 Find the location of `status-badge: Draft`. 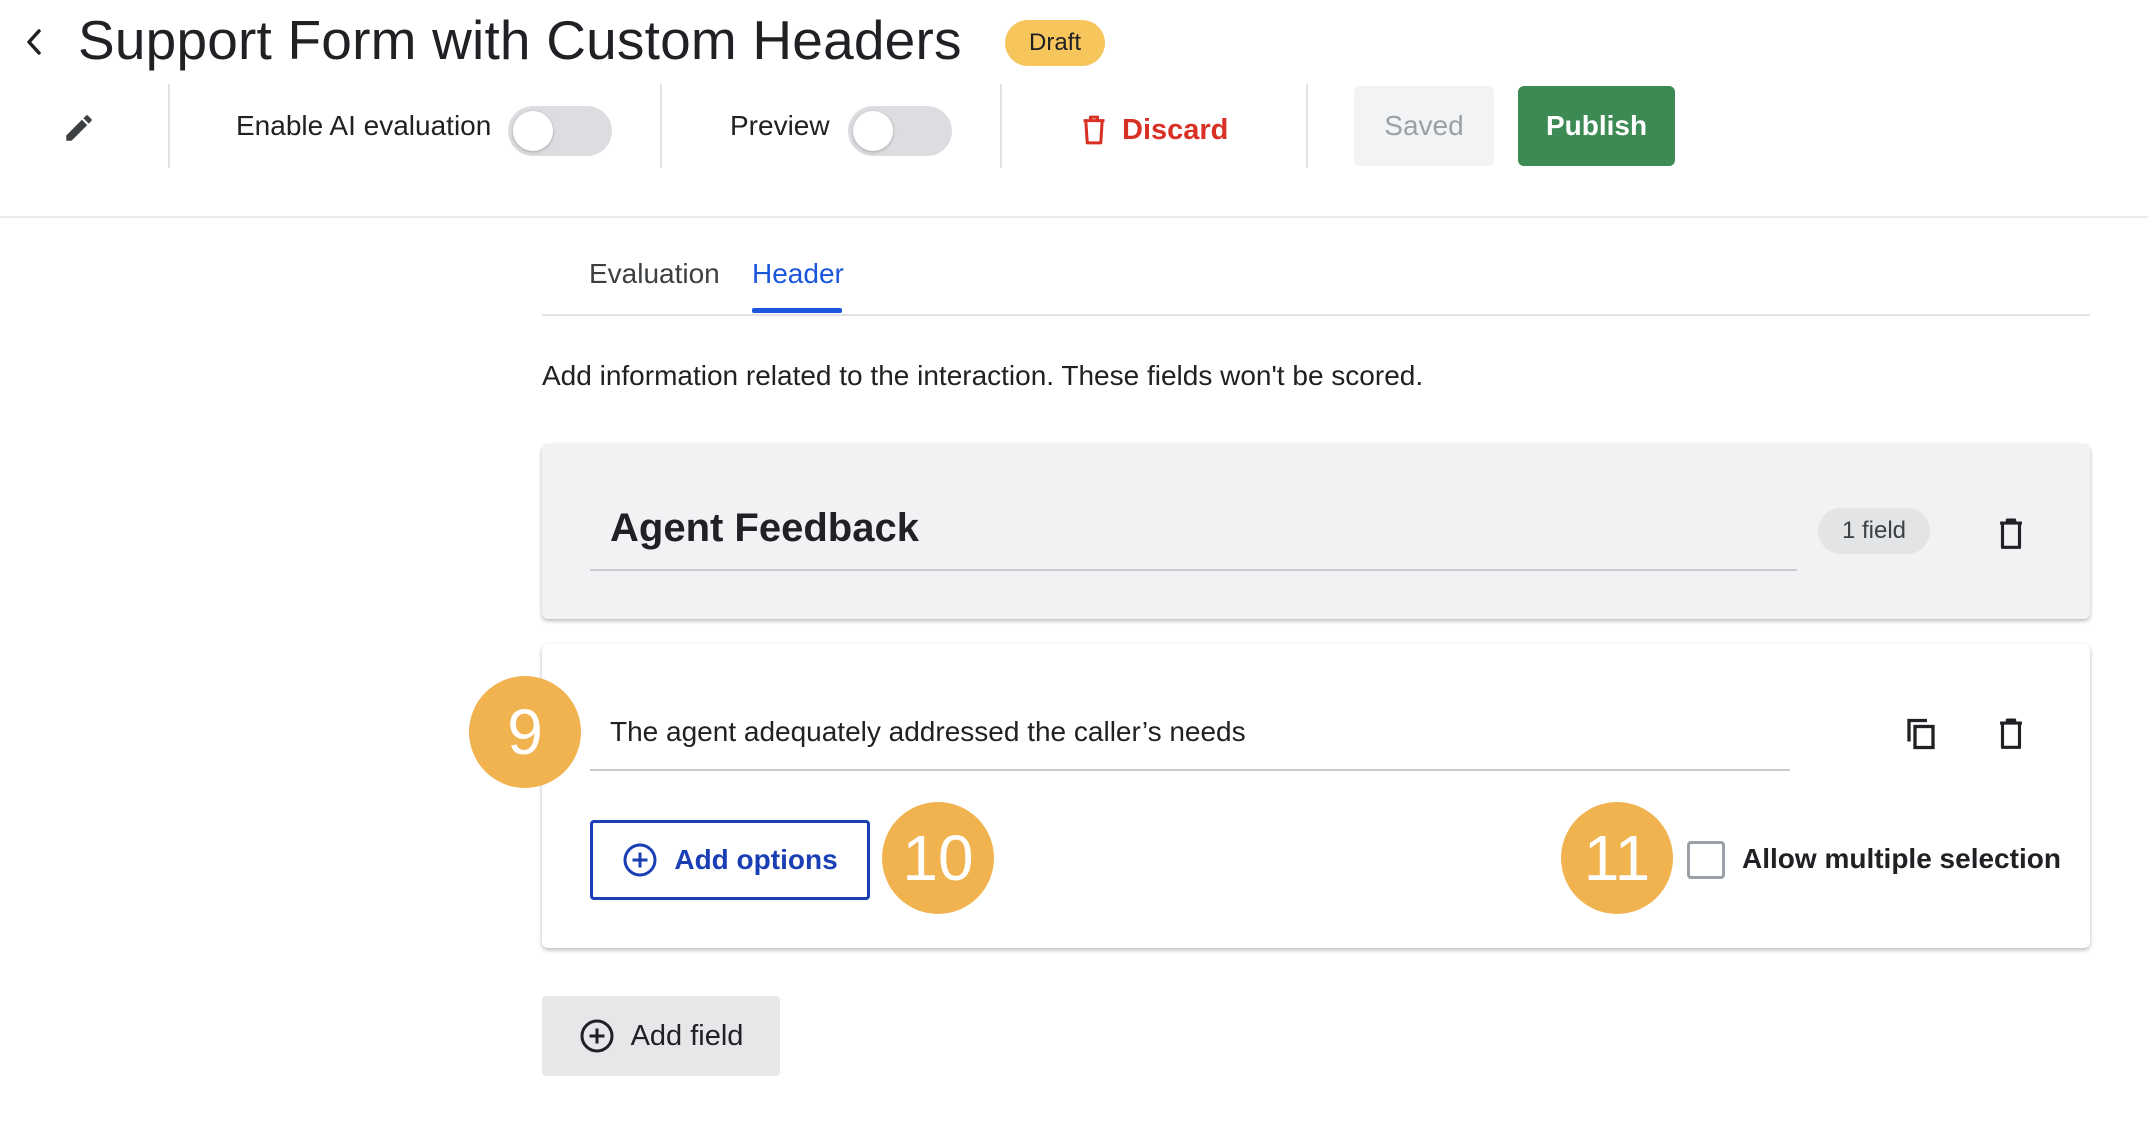

status-badge: Draft is located at coordinates (1055, 43).